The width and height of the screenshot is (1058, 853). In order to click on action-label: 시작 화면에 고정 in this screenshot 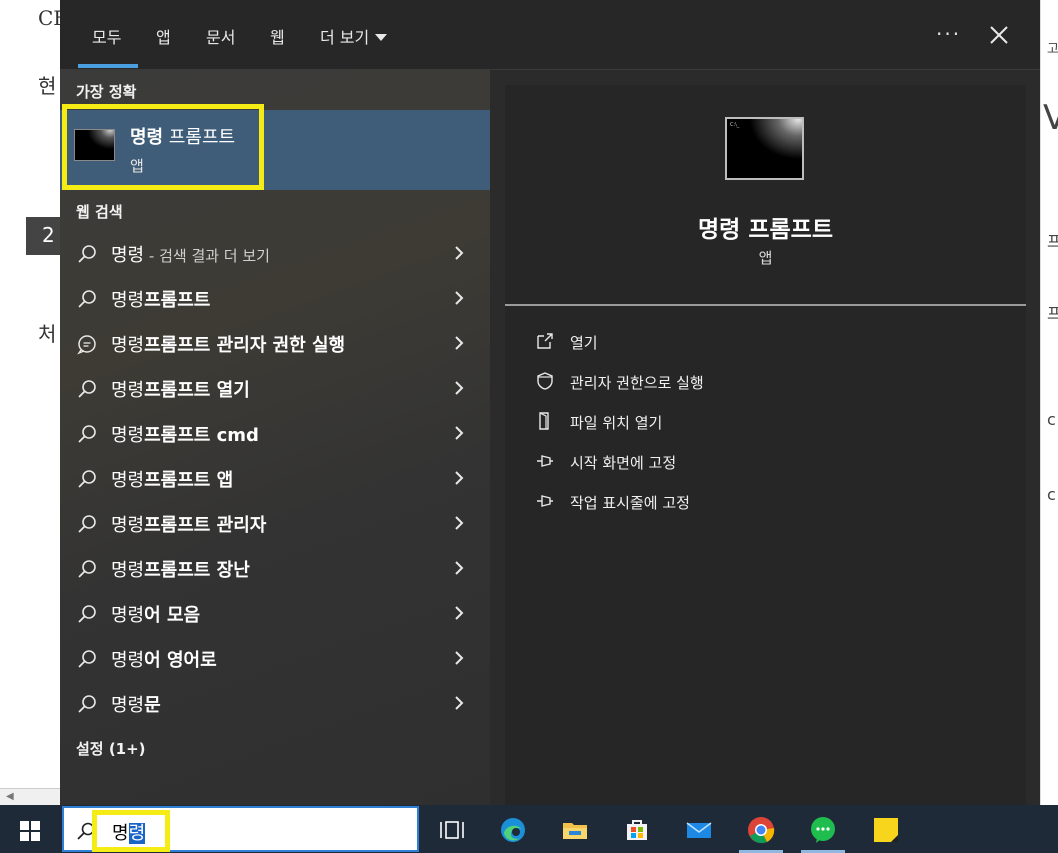, I will do `click(623, 463)`.